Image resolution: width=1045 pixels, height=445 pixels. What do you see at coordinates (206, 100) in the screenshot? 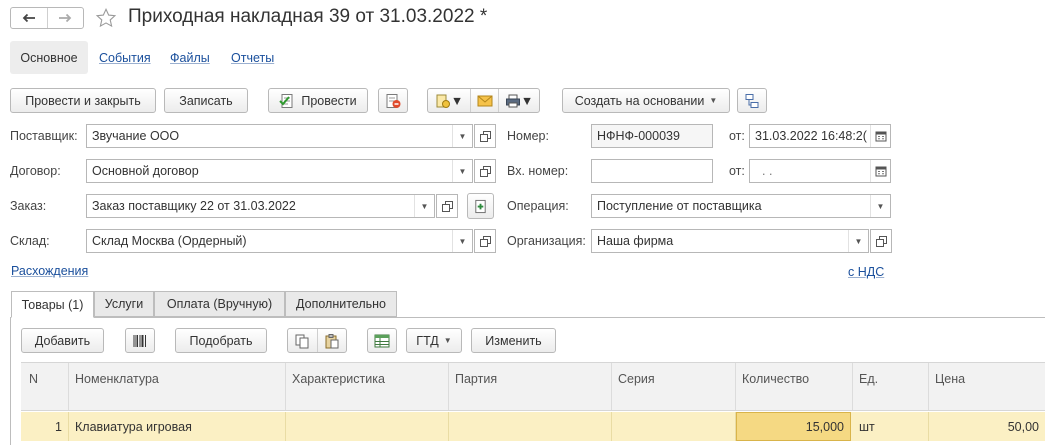
I see `save-button: Записать` at bounding box center [206, 100].